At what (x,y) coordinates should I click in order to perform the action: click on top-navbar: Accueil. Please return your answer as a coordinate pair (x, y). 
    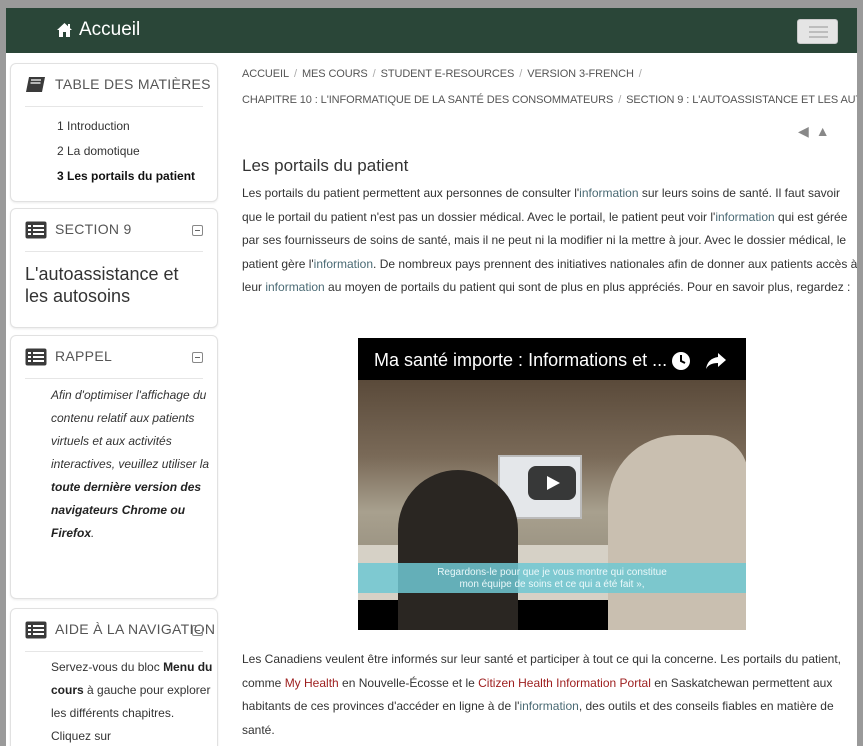
    Looking at the image, I should click on (431, 30).